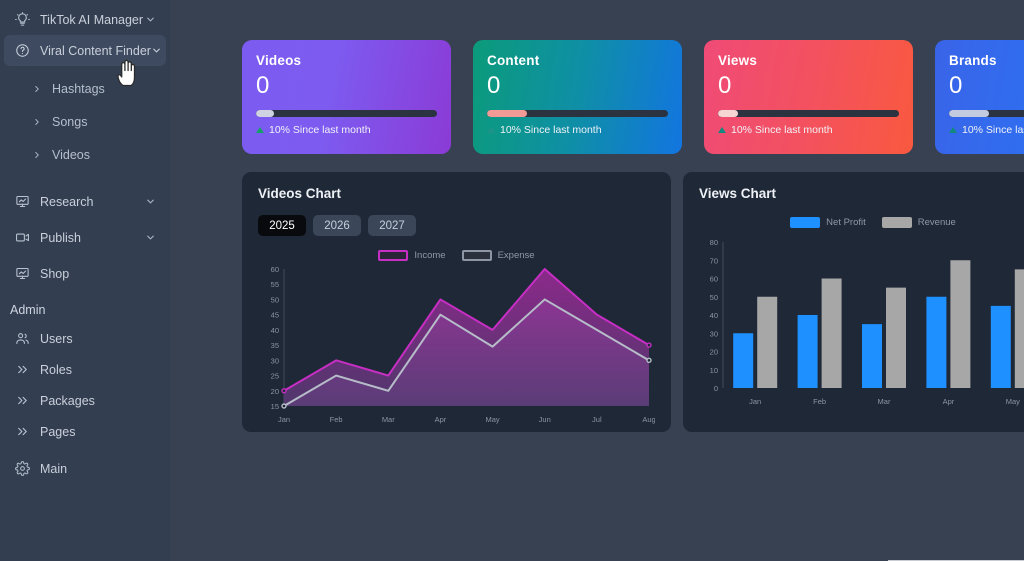 This screenshot has width=1024, height=561. What do you see at coordinates (22, 20) in the screenshot?
I see `lightbulb-icon` at bounding box center [22, 20].